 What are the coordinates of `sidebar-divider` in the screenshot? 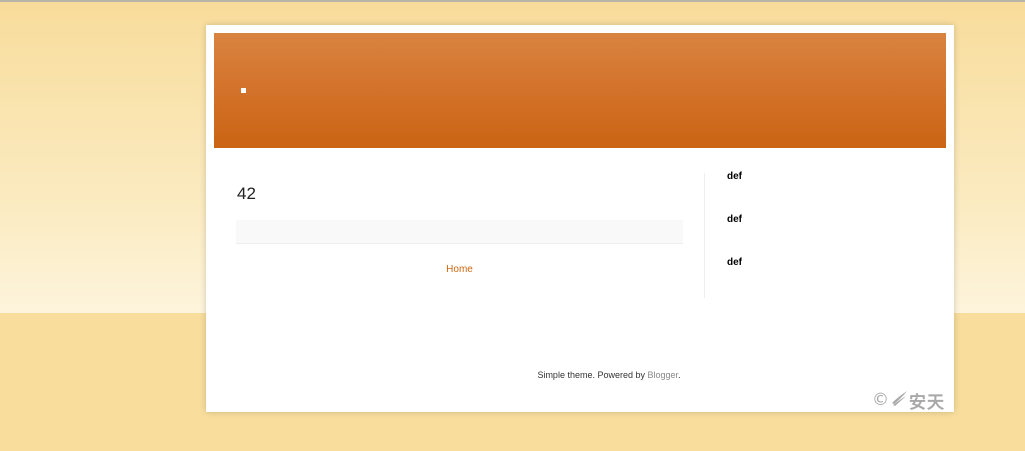 It's located at (704, 235).